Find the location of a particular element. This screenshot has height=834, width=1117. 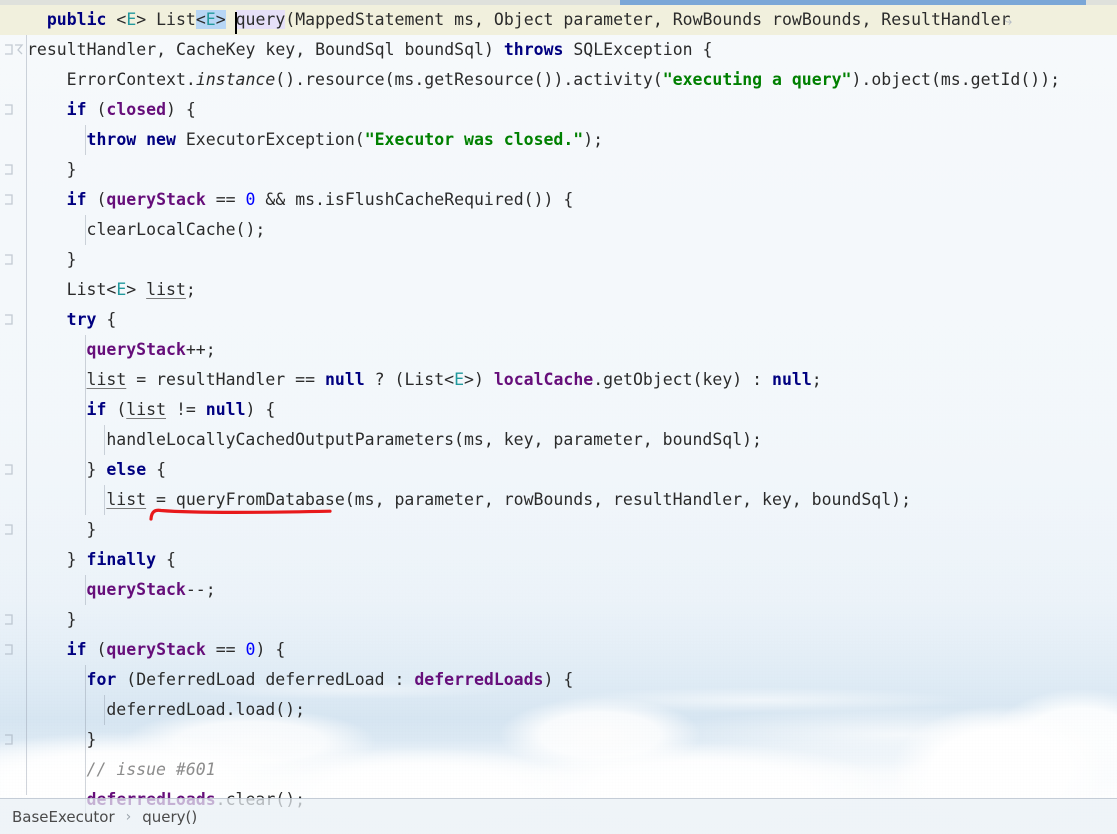

text-caret is located at coordinates (236, 23).